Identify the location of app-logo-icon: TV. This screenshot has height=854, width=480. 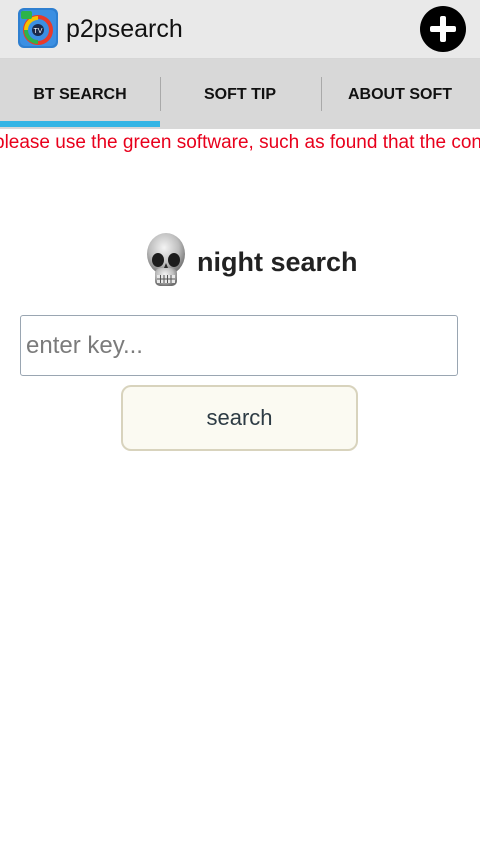
(38, 28).